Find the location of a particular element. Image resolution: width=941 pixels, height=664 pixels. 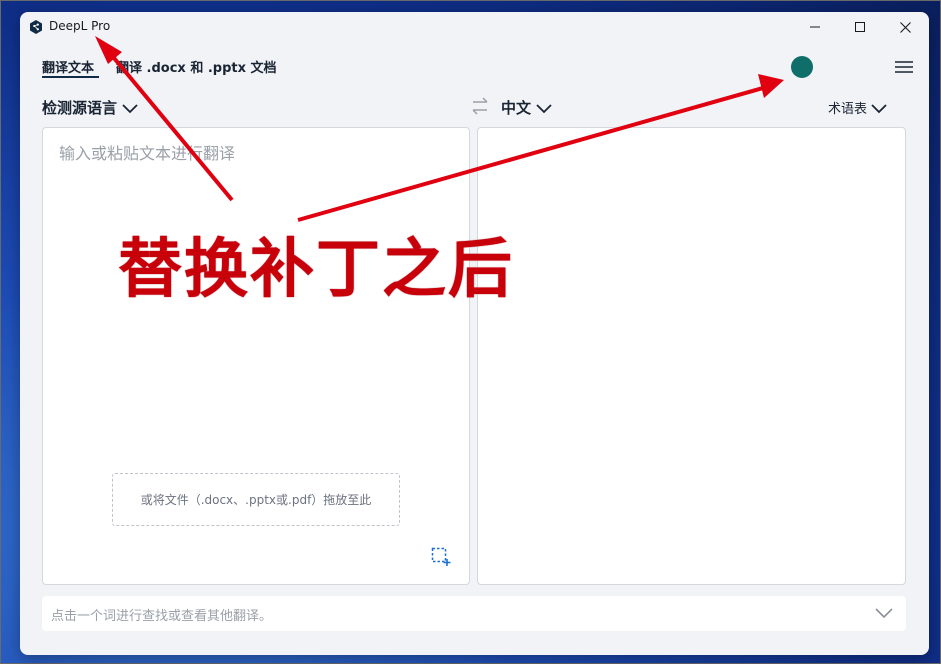

source-language-selector: 检测源语言 is located at coordinates (90, 107).